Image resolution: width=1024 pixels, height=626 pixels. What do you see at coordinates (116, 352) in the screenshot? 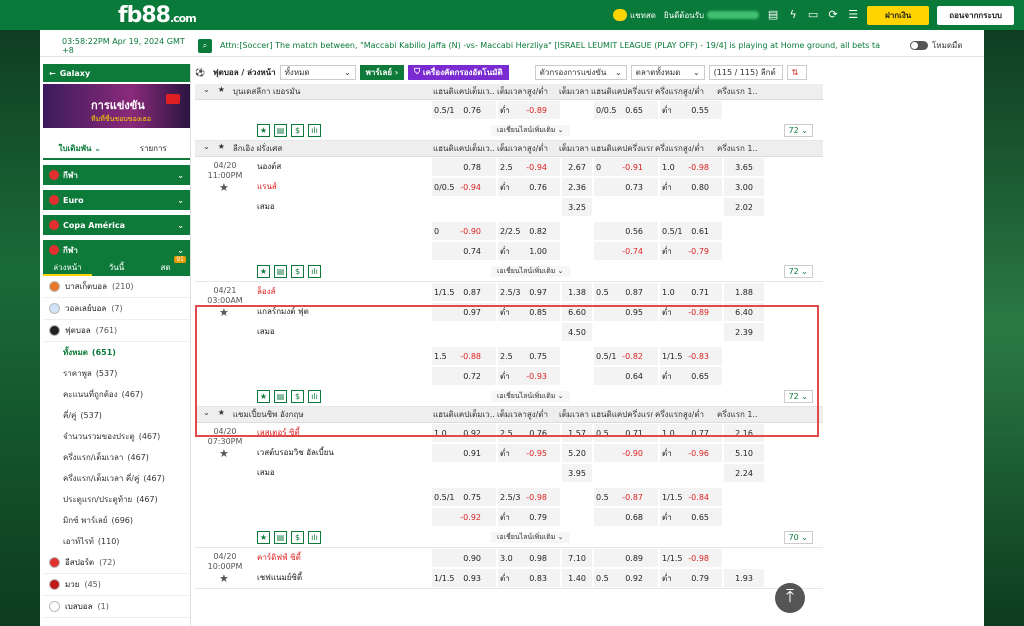
I see `football-subitem: ทั้งหมด (651)` at bounding box center [116, 352].